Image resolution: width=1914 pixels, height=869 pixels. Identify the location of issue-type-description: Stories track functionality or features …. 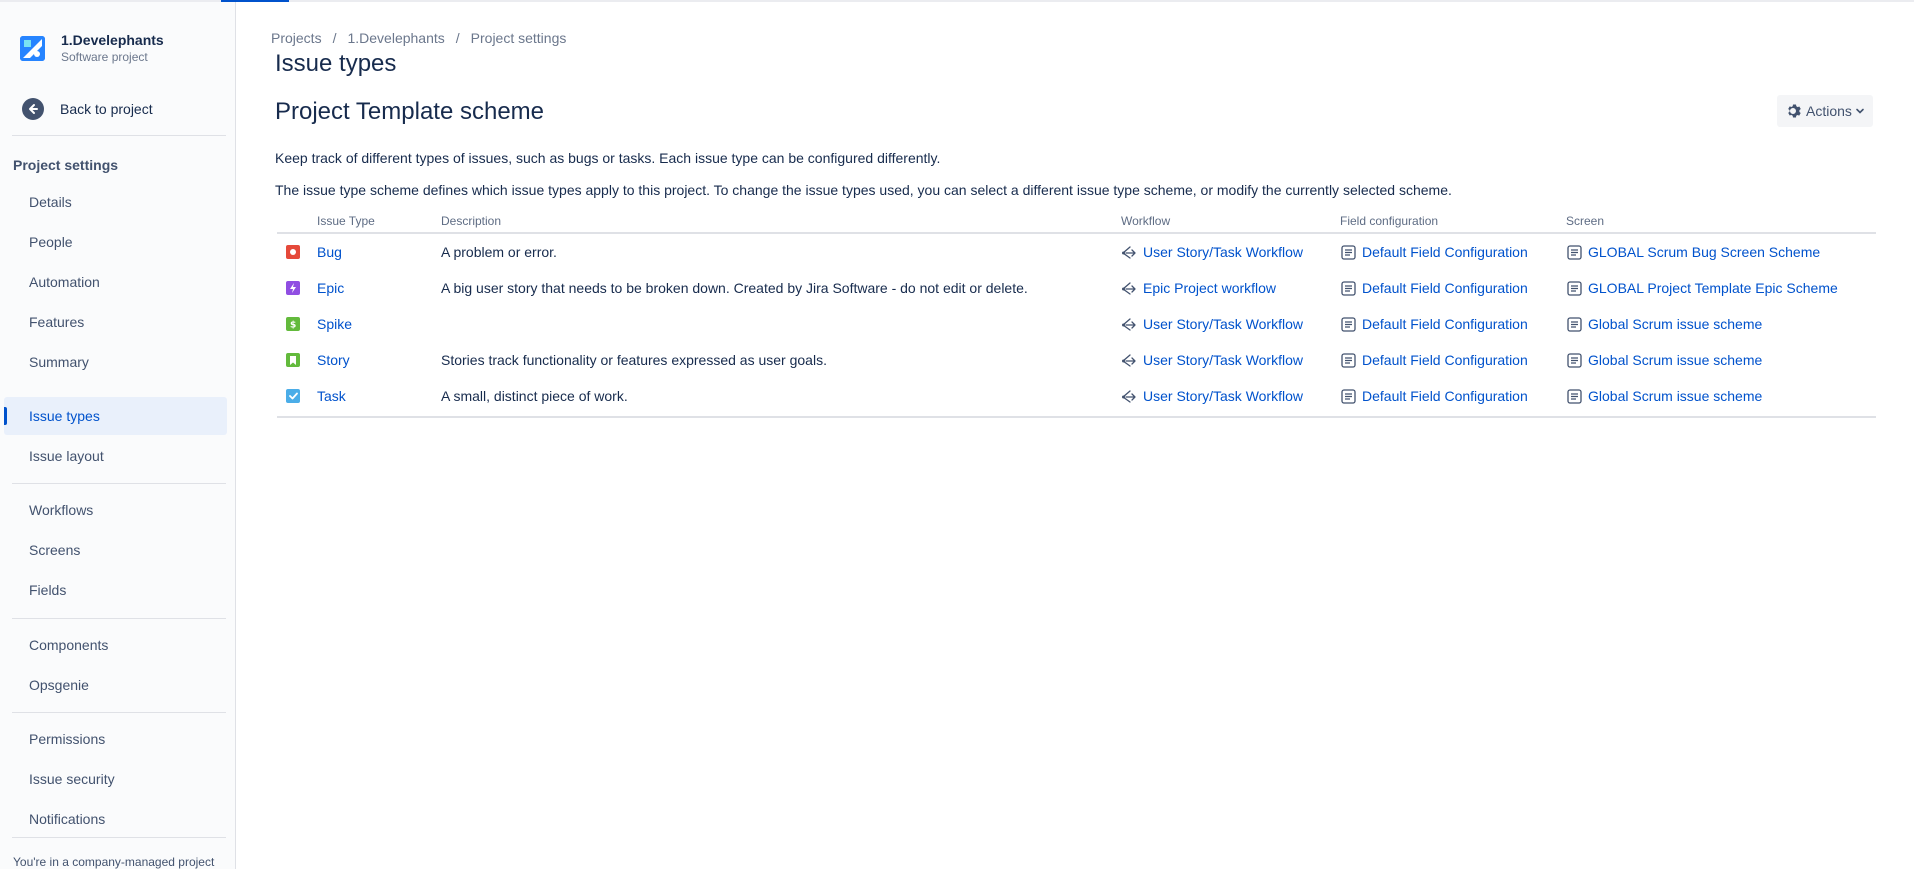
(634, 360).